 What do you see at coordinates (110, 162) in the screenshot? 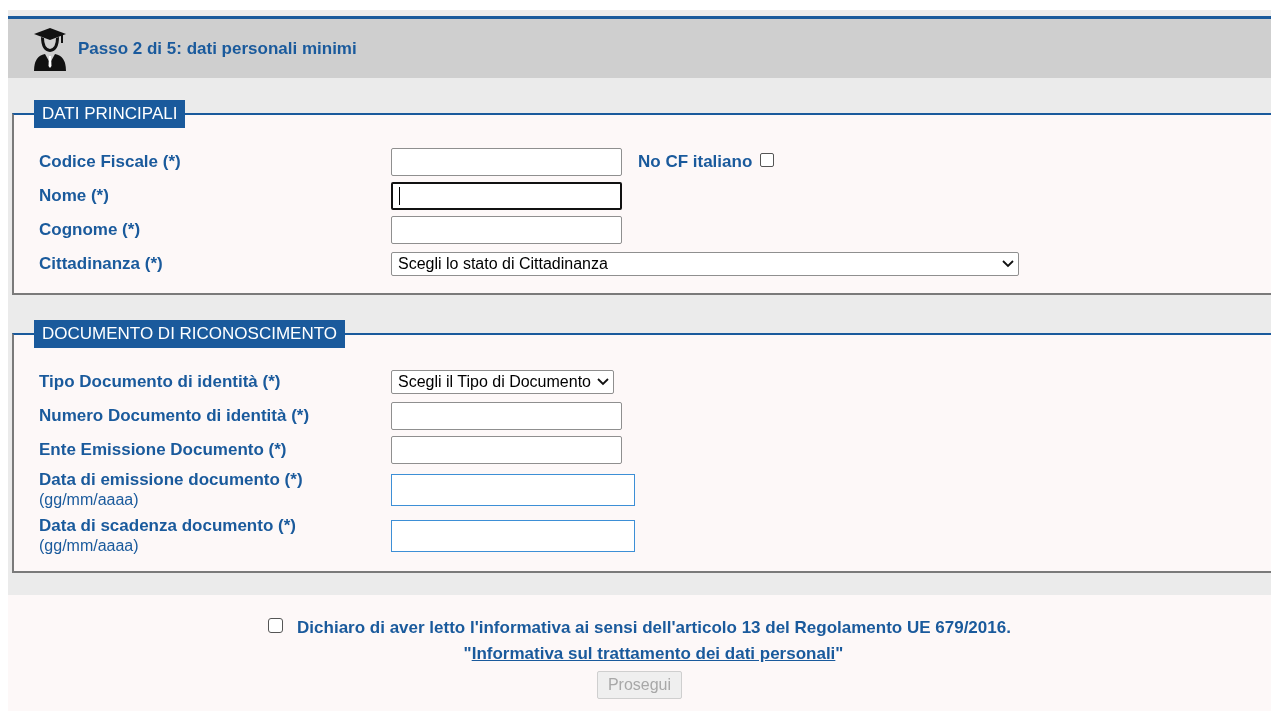
I see `field-label: Codice Fiscale (*)` at bounding box center [110, 162].